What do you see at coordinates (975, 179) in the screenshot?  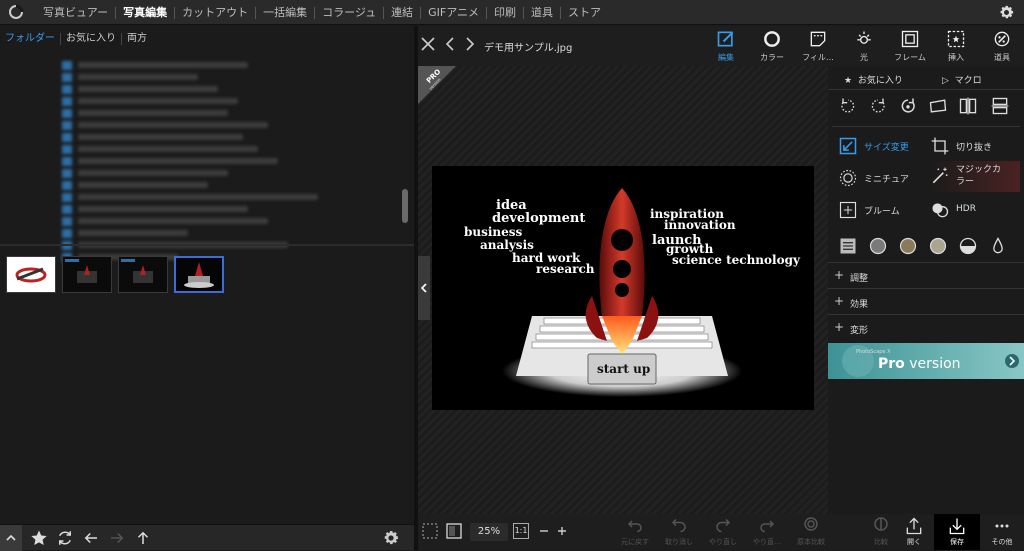 I see `magic-color-tool: マジックカ ラー` at bounding box center [975, 179].